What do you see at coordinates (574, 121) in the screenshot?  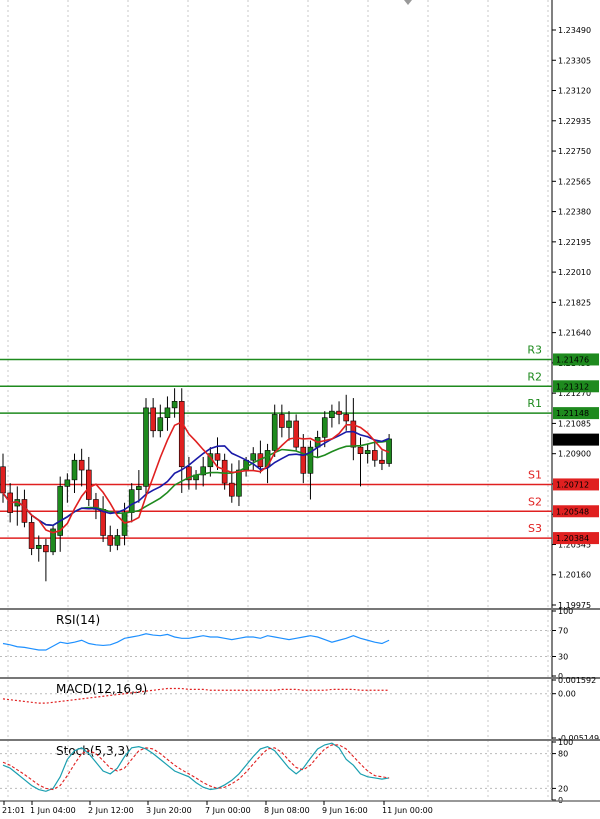 I see `price-tick-label: 1.22935` at bounding box center [574, 121].